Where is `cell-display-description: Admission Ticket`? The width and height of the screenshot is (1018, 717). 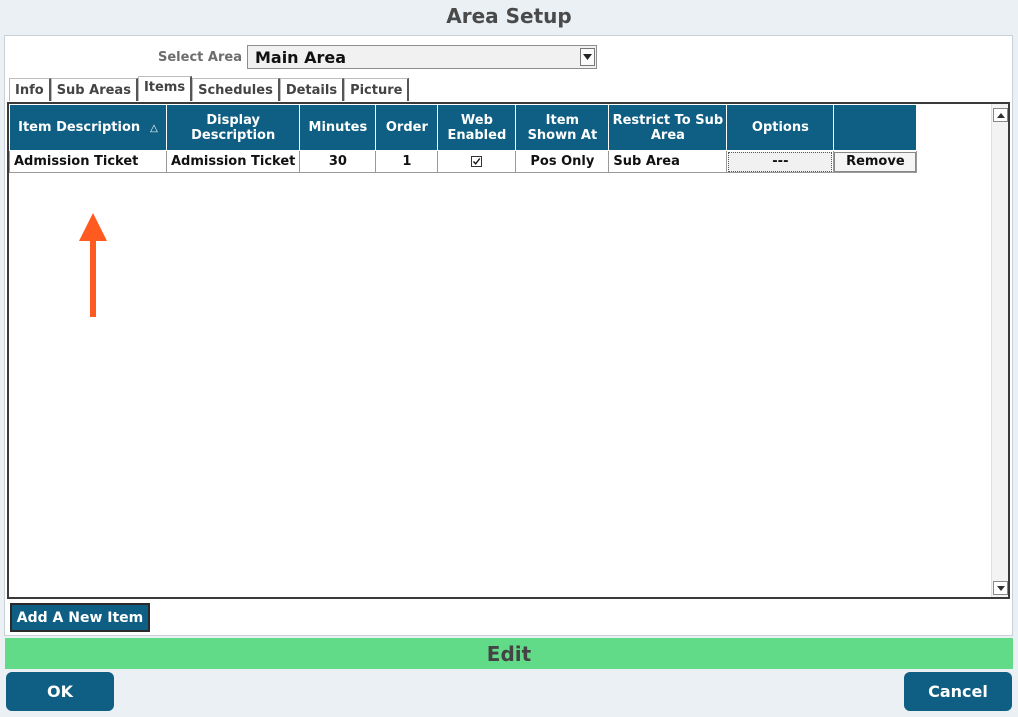 cell-display-description: Admission Ticket is located at coordinates (233, 161).